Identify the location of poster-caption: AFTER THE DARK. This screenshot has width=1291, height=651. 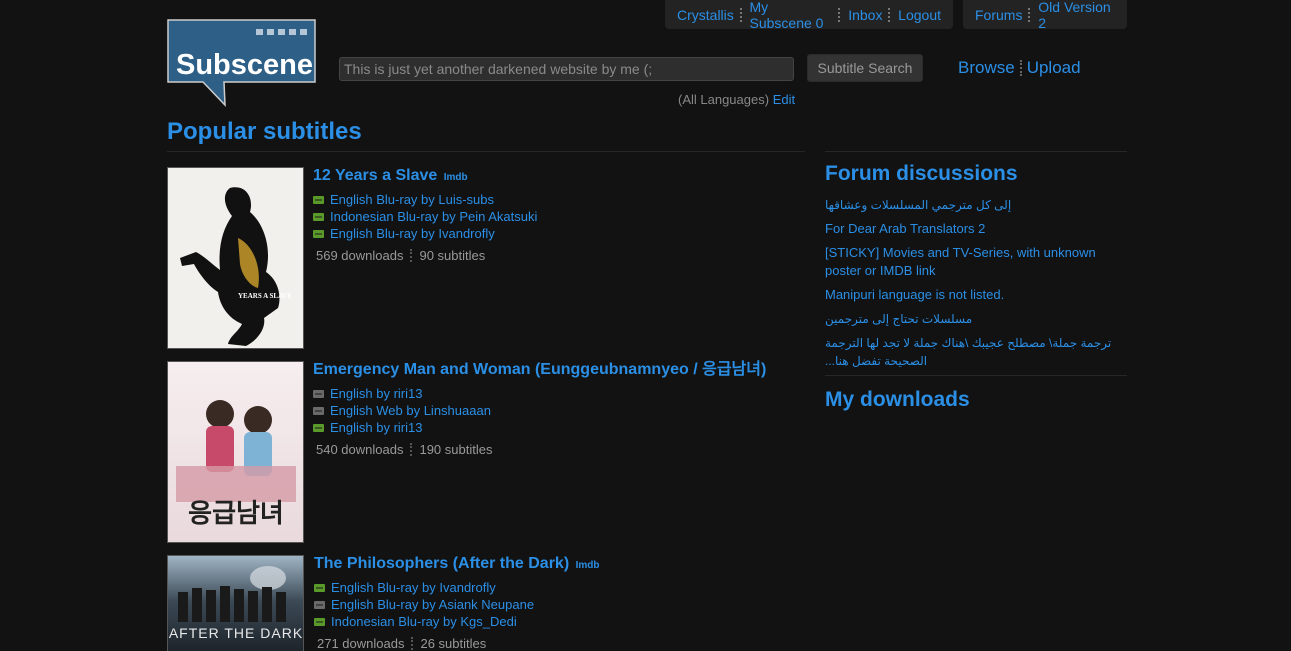
(236, 633).